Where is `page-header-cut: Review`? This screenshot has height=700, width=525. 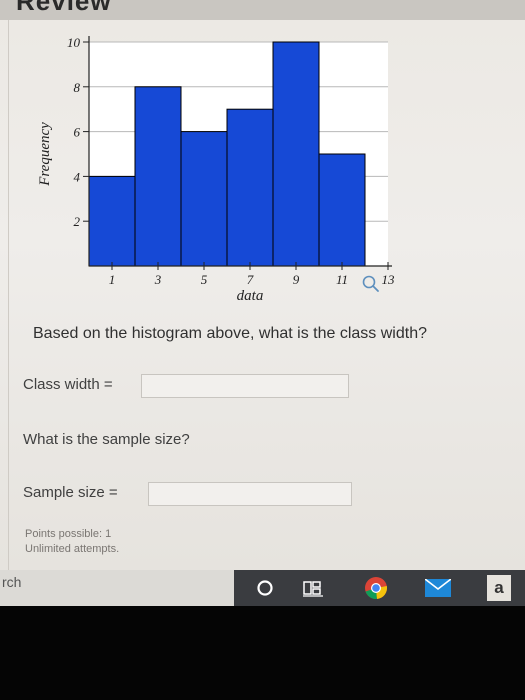 page-header-cut: Review is located at coordinates (262, 10).